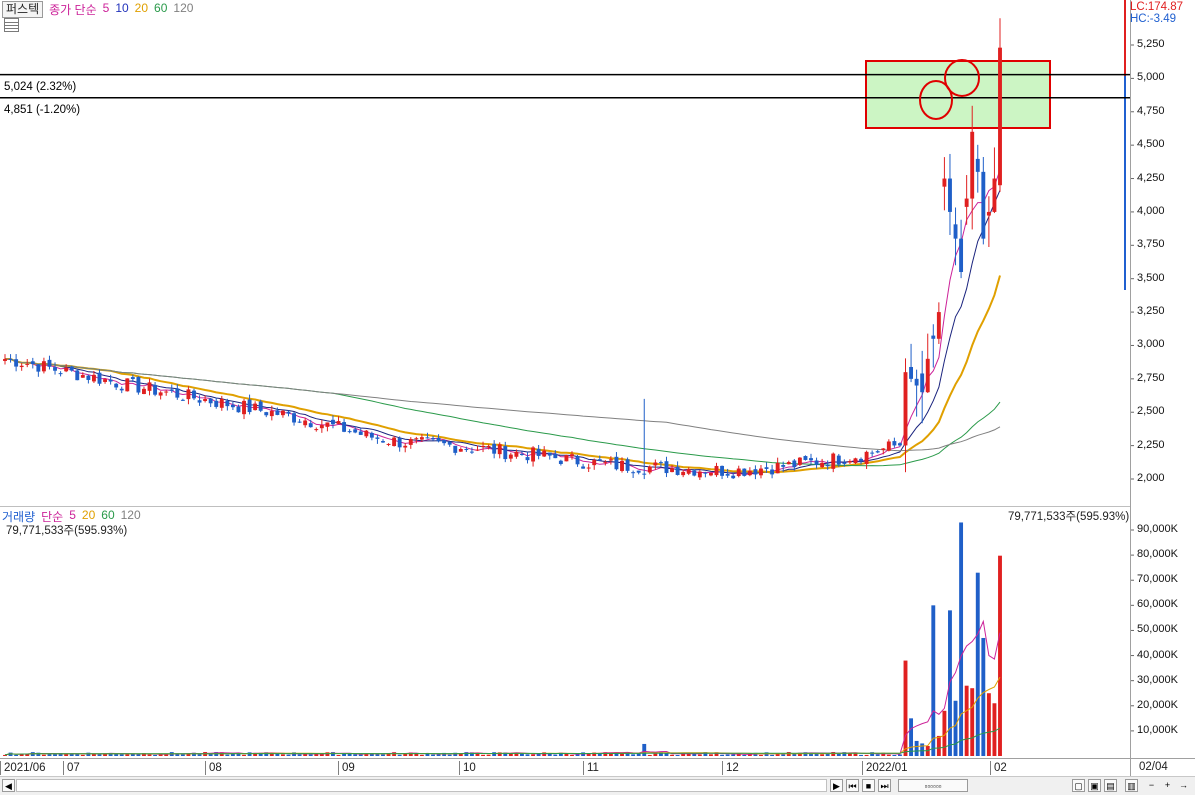 This screenshot has height=795, width=1195. Describe the element at coordinates (1151, 277) in the screenshot. I see `price-tick-label: 3,500` at that location.